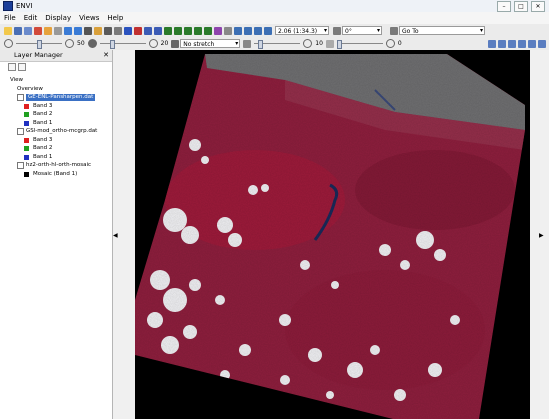  What do you see at coordinates (390, 43) in the screenshot?
I see `transparency-reset-icon` at bounding box center [390, 43].